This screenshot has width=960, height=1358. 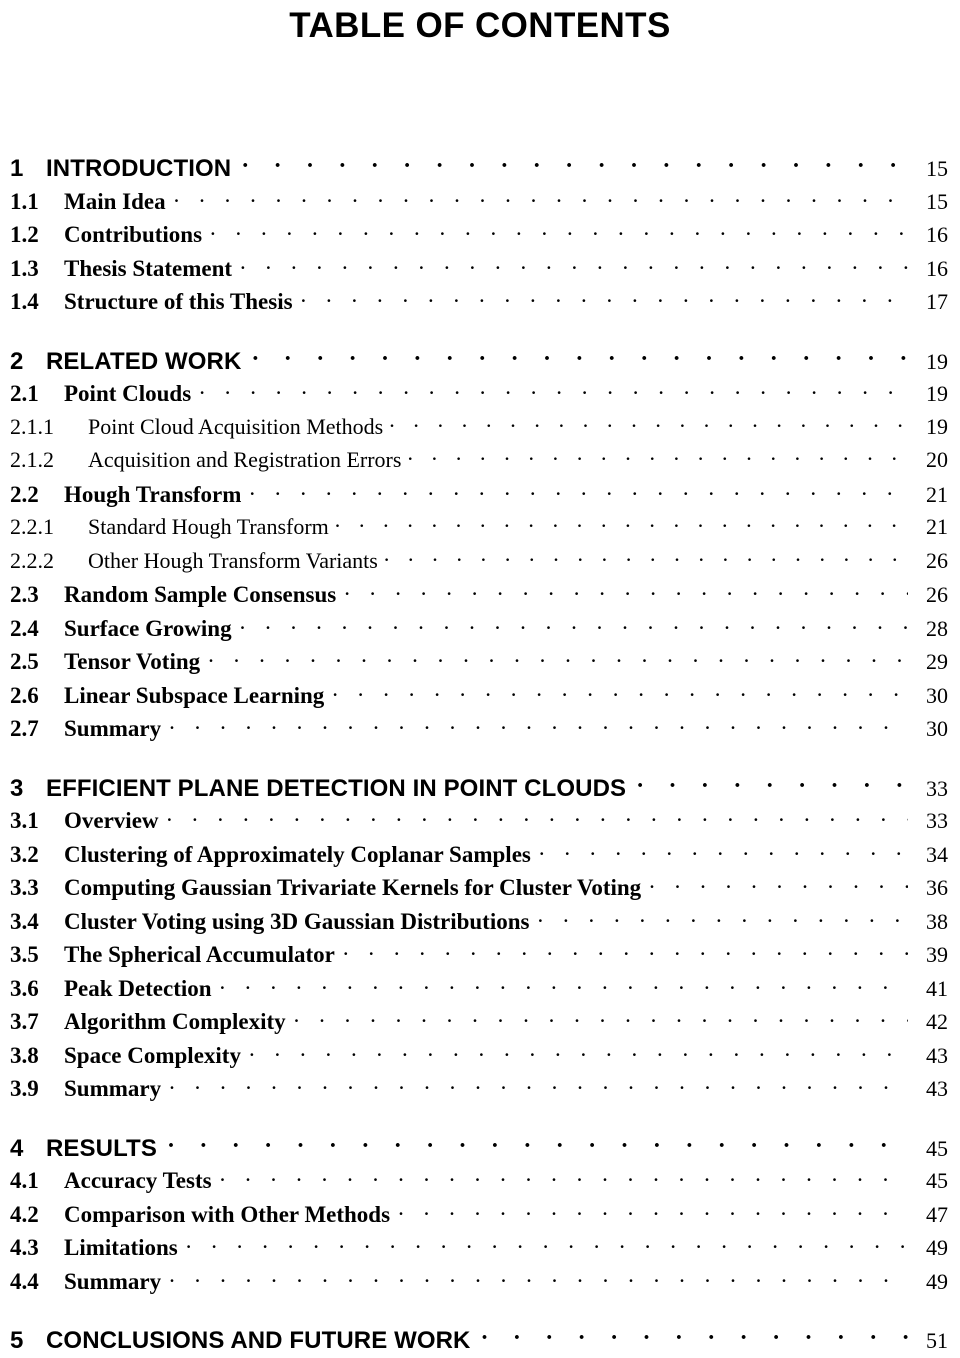 I want to click on toc-entry: 2.2 Hough Transform 21, so click(x=480, y=496).